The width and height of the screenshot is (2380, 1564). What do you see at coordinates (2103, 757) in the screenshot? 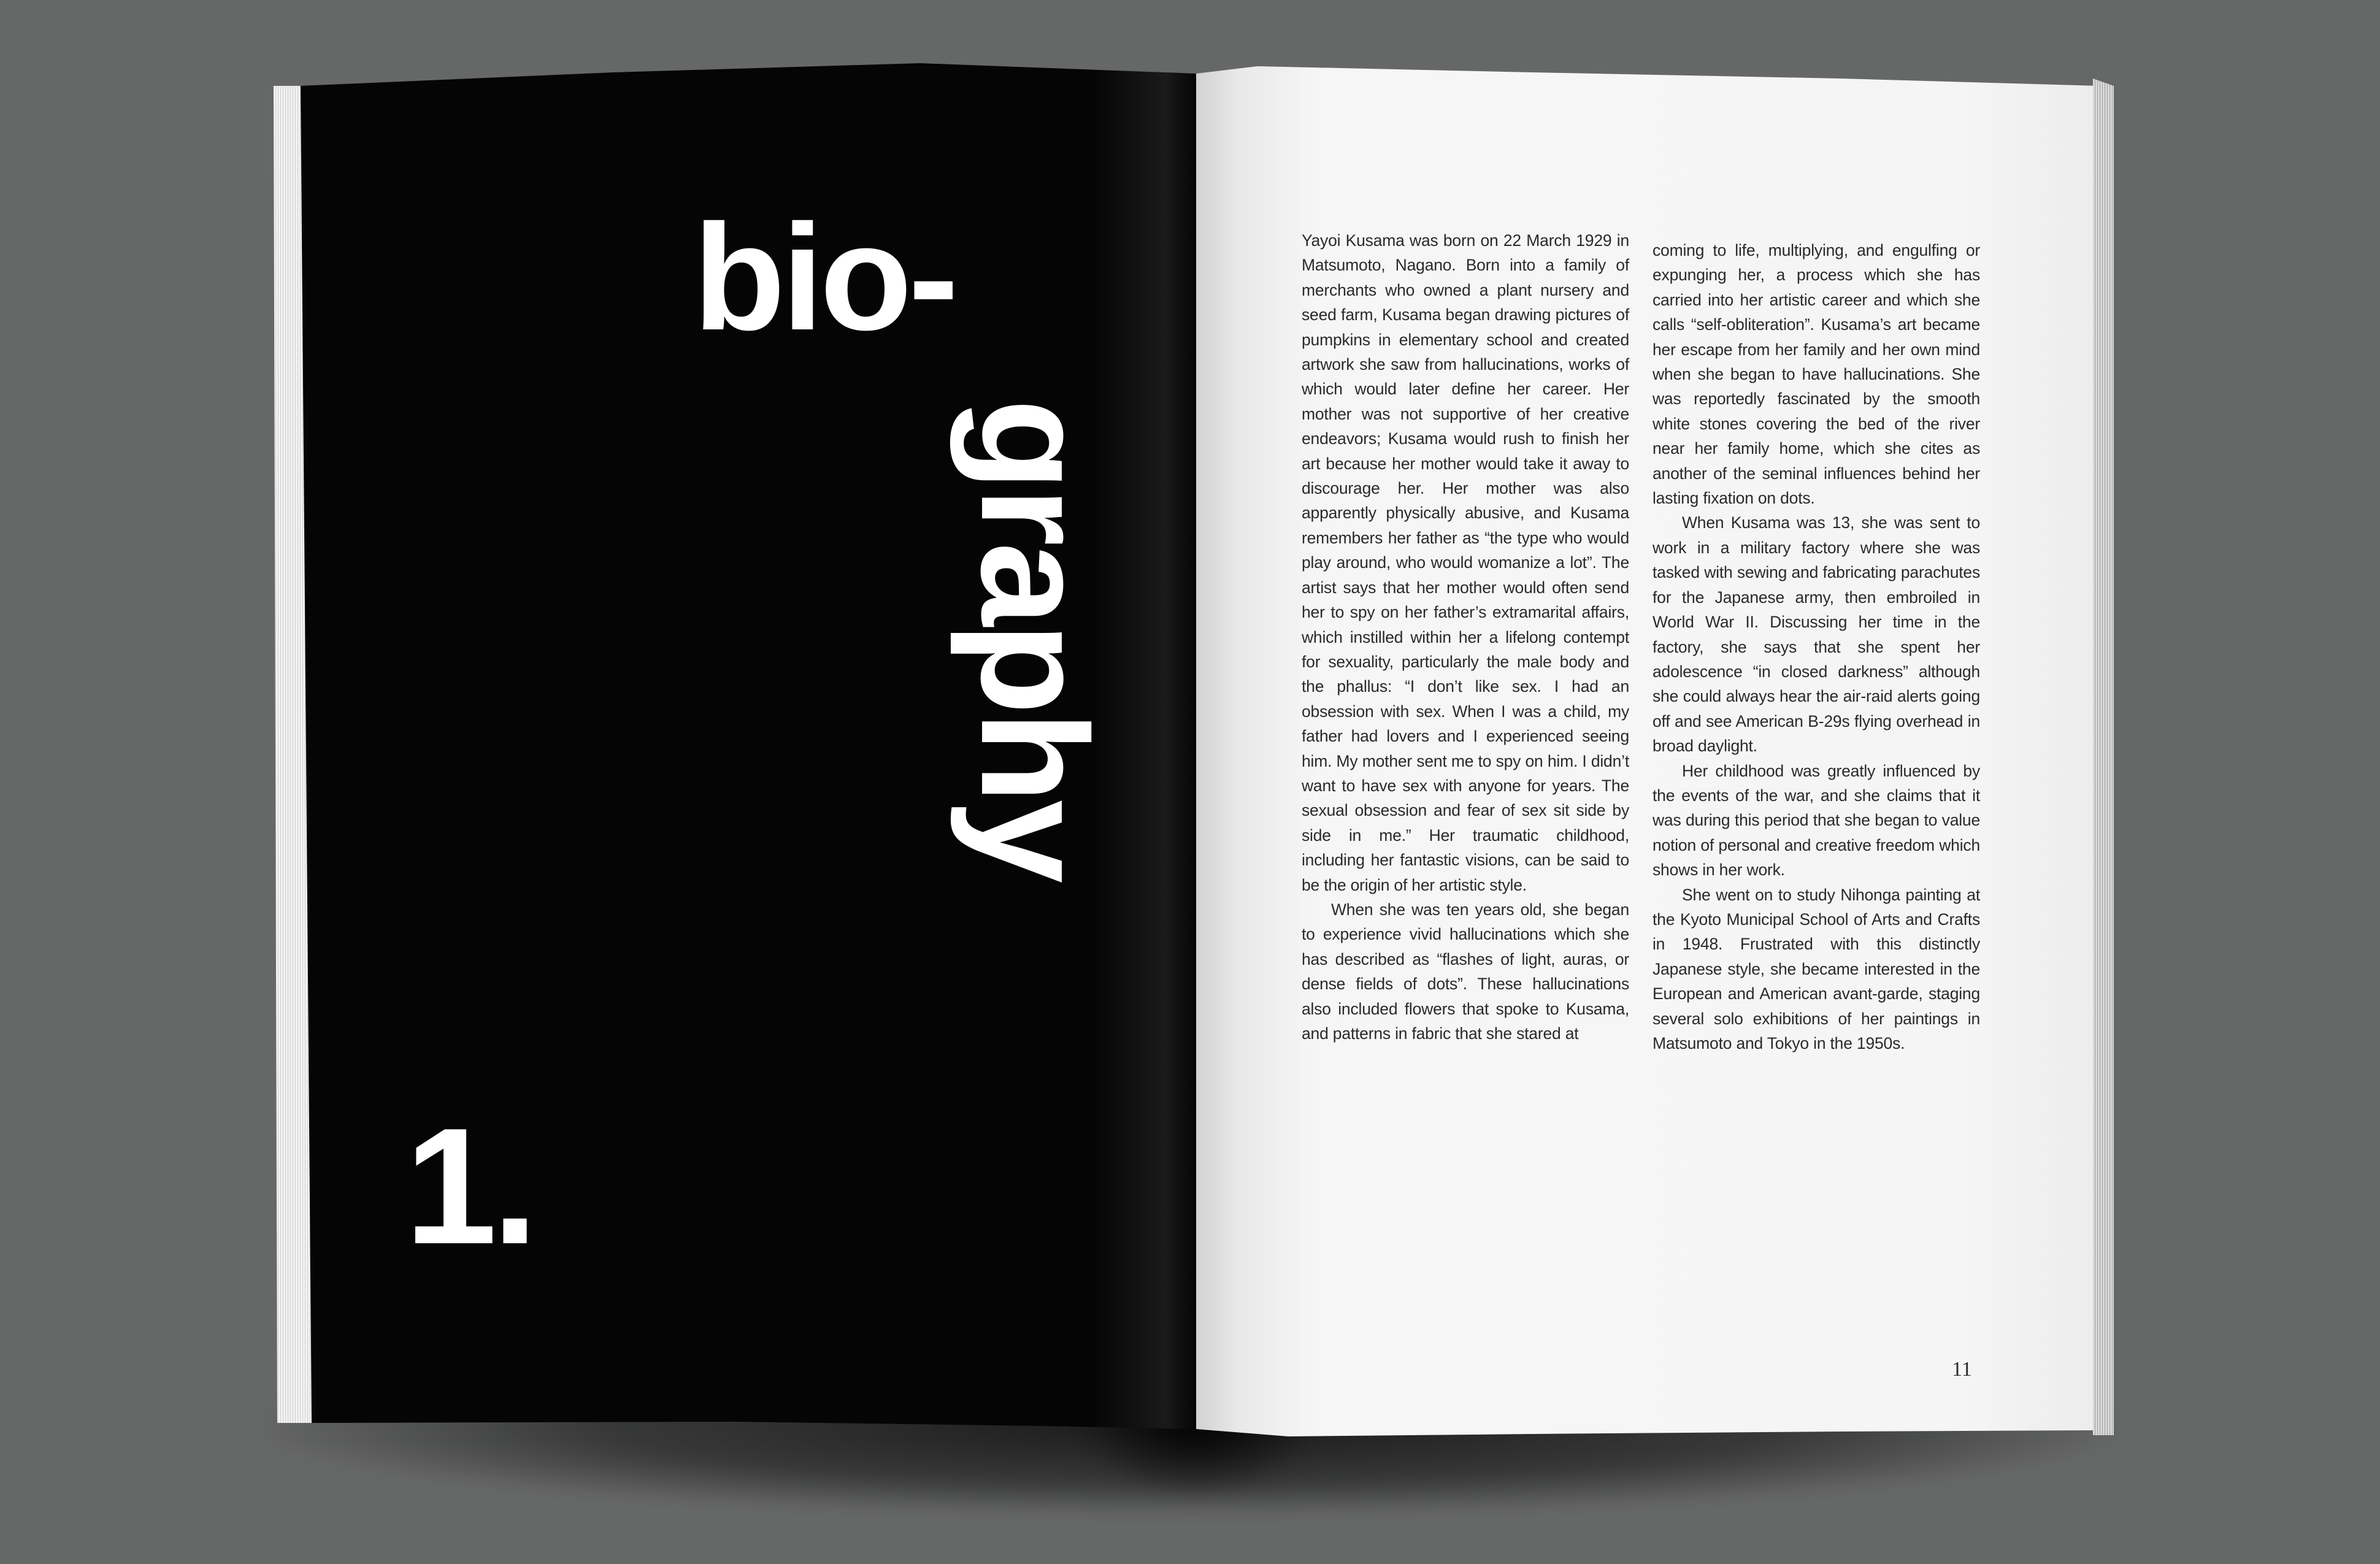
I see `right-page-edges` at bounding box center [2103, 757].